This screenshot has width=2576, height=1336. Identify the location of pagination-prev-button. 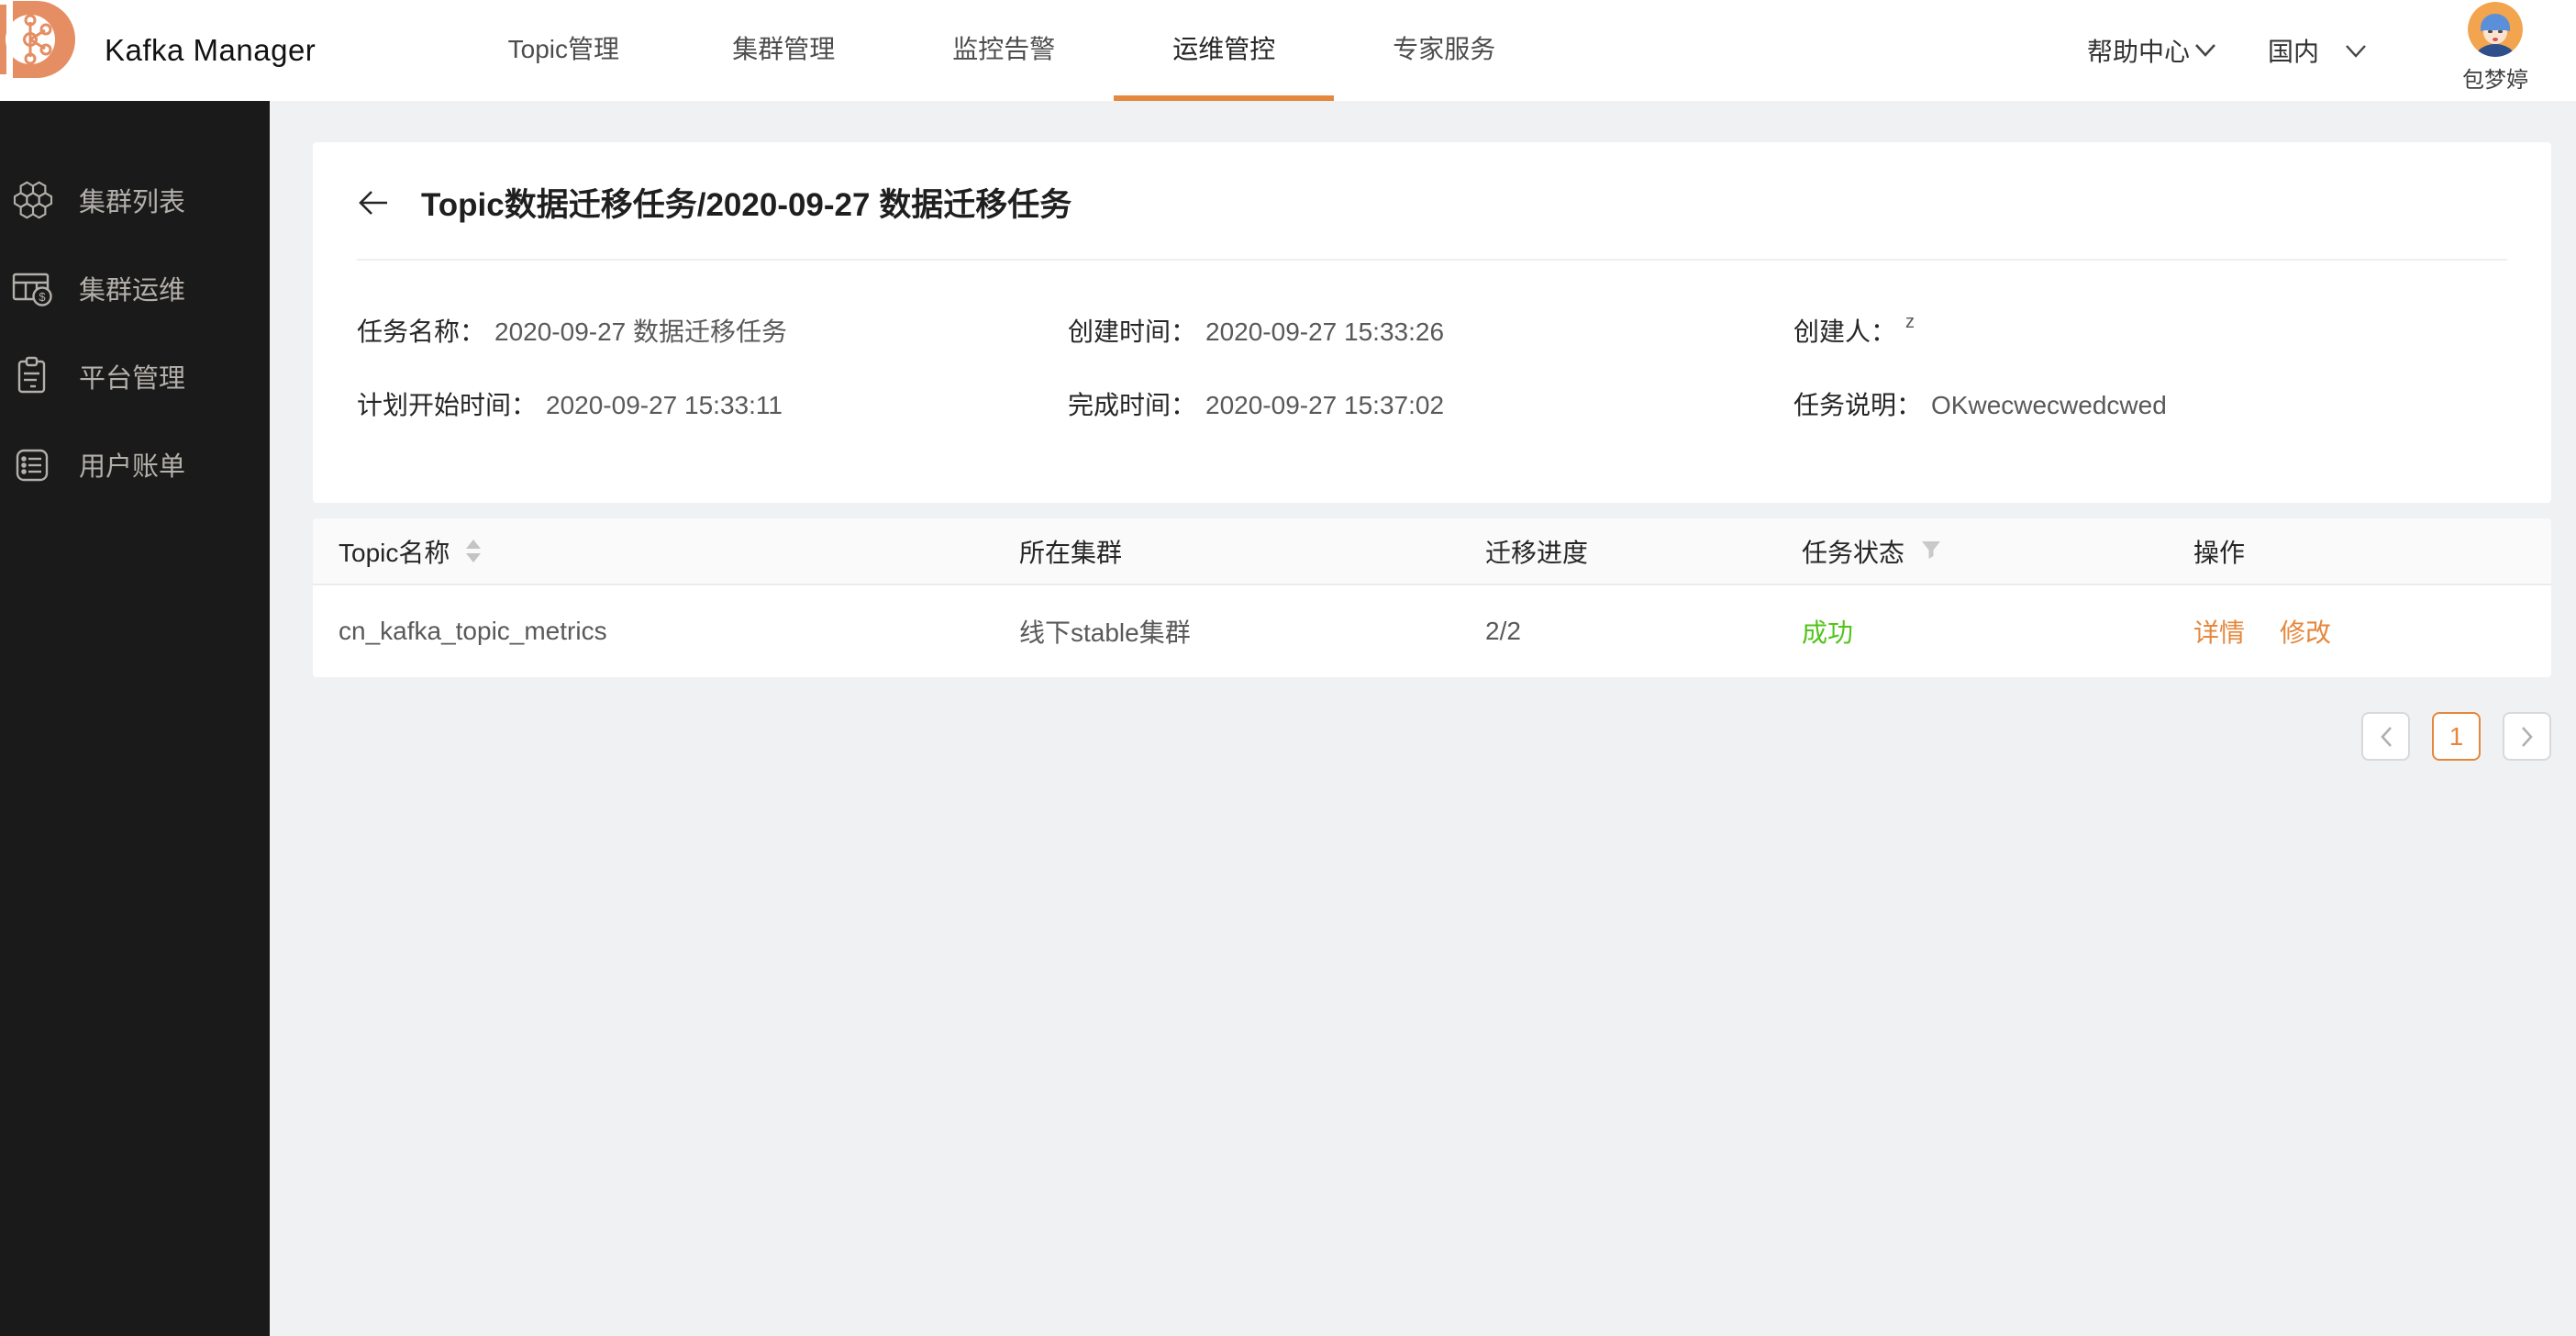
(2385, 736).